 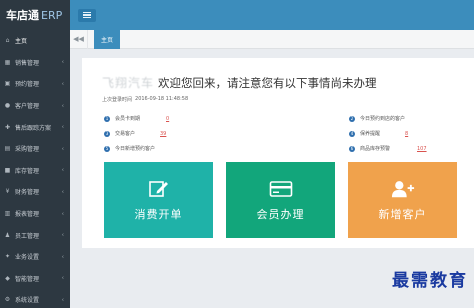 I want to click on sidebar-item-purchasing: ▤ 采购管理 ‹, so click(x=35, y=149).